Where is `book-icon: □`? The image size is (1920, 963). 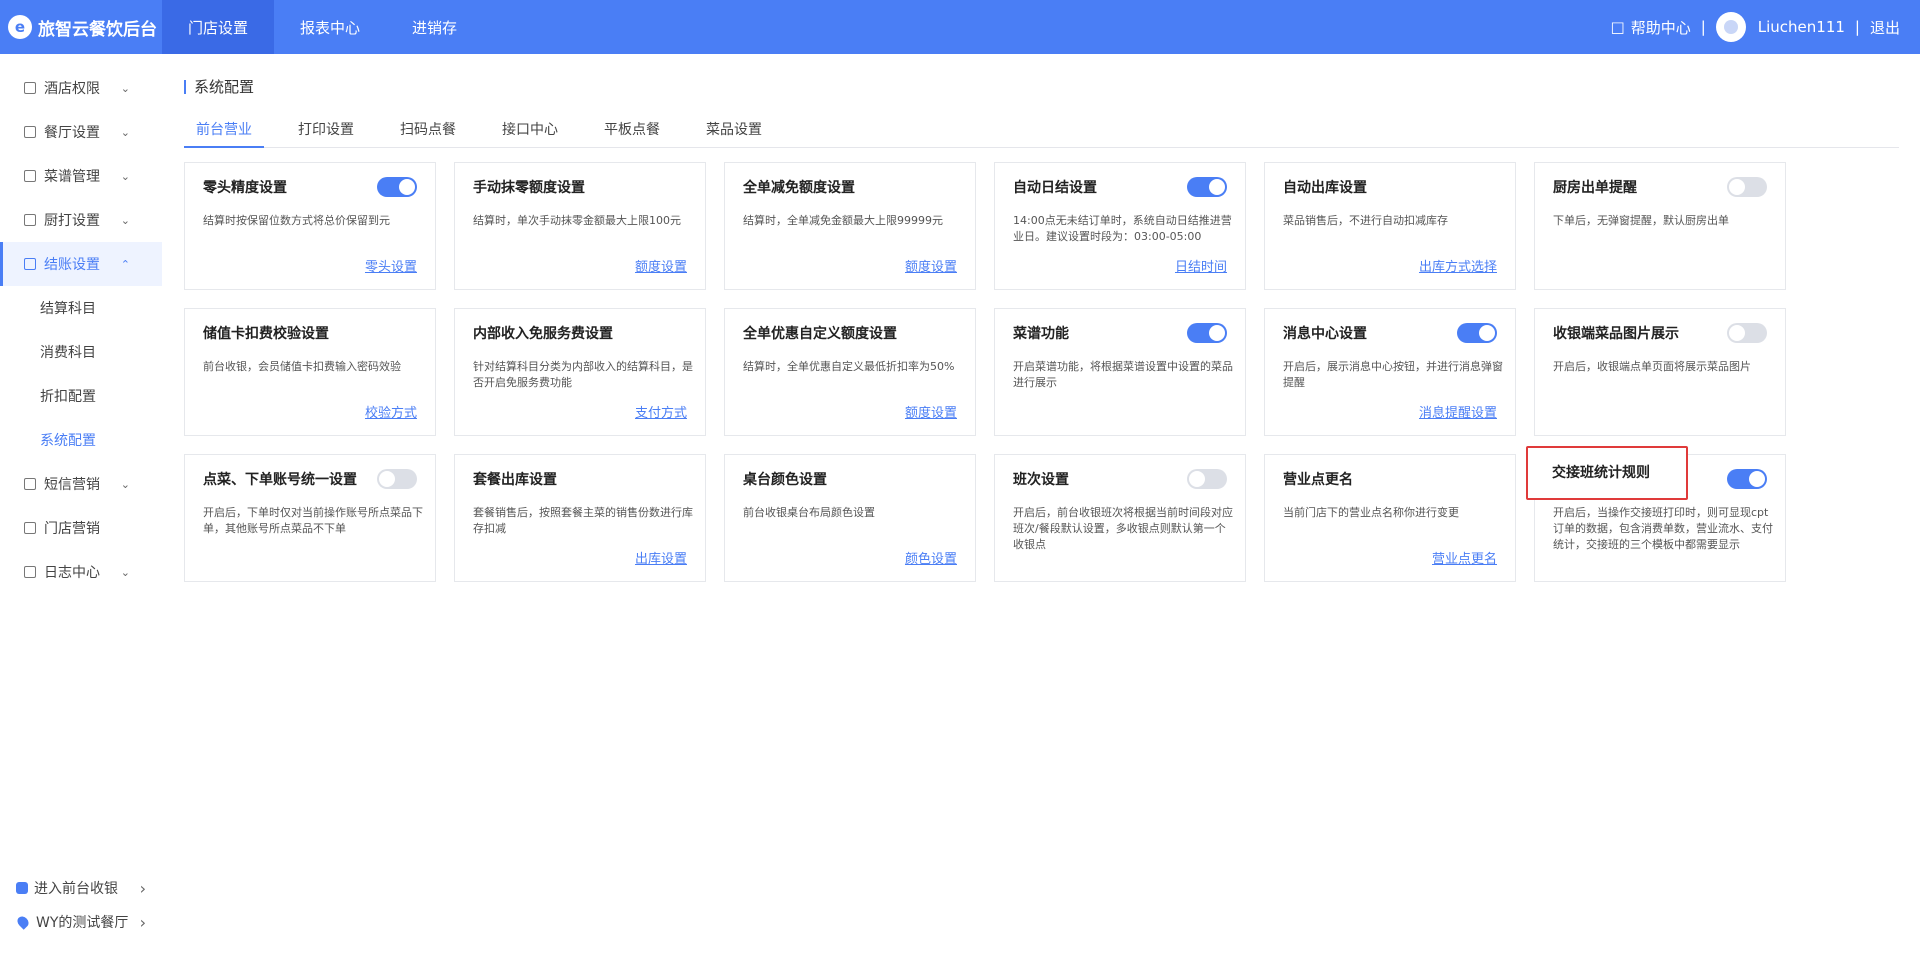 book-icon: □ is located at coordinates (1617, 27).